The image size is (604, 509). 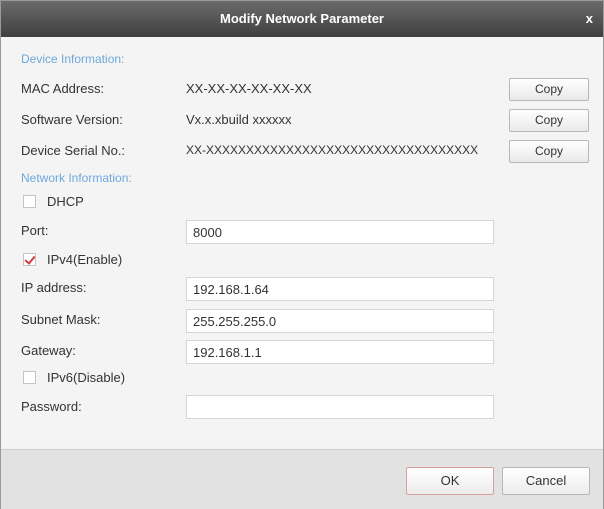 I want to click on mac-address-label: MAC Address:, so click(x=63, y=88).